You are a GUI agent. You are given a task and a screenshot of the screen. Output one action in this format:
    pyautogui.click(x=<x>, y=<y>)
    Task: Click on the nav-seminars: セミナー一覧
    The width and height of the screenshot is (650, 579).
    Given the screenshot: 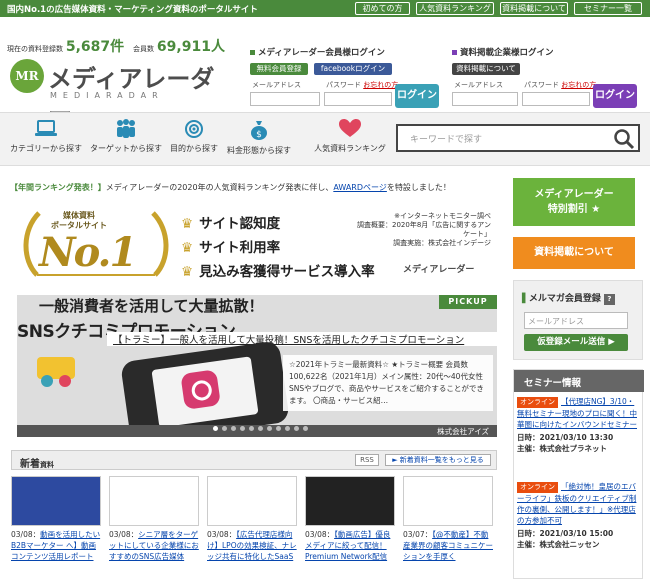 What is the action you would take?
    pyautogui.click(x=608, y=8)
    